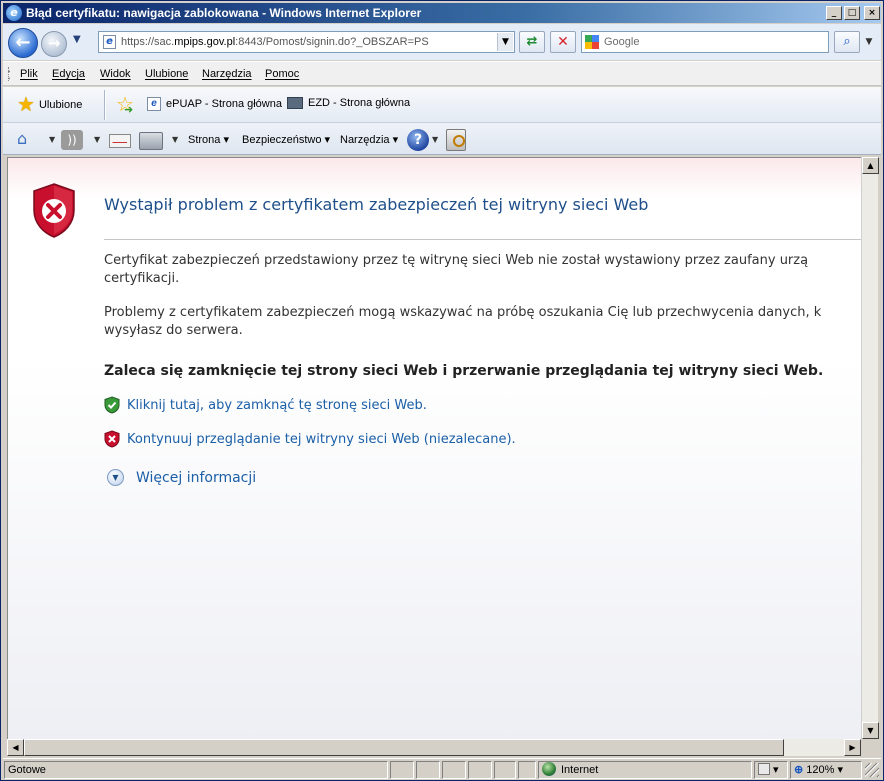 This screenshot has width=884, height=781. I want to click on scroll-left-button: ◀, so click(15, 747).